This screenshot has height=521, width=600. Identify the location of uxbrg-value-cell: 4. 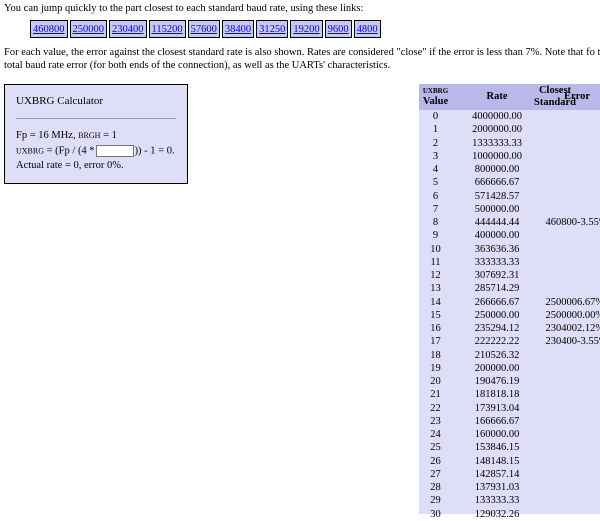
(435, 169).